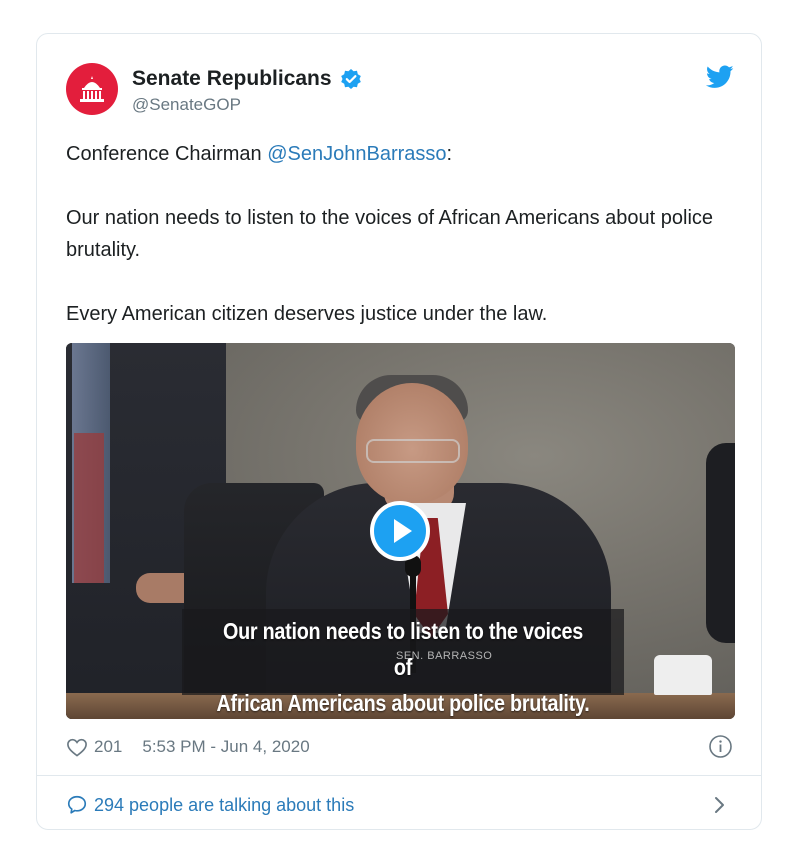  I want to click on conversation-link: 294 people are talking about this, so click(400, 805).